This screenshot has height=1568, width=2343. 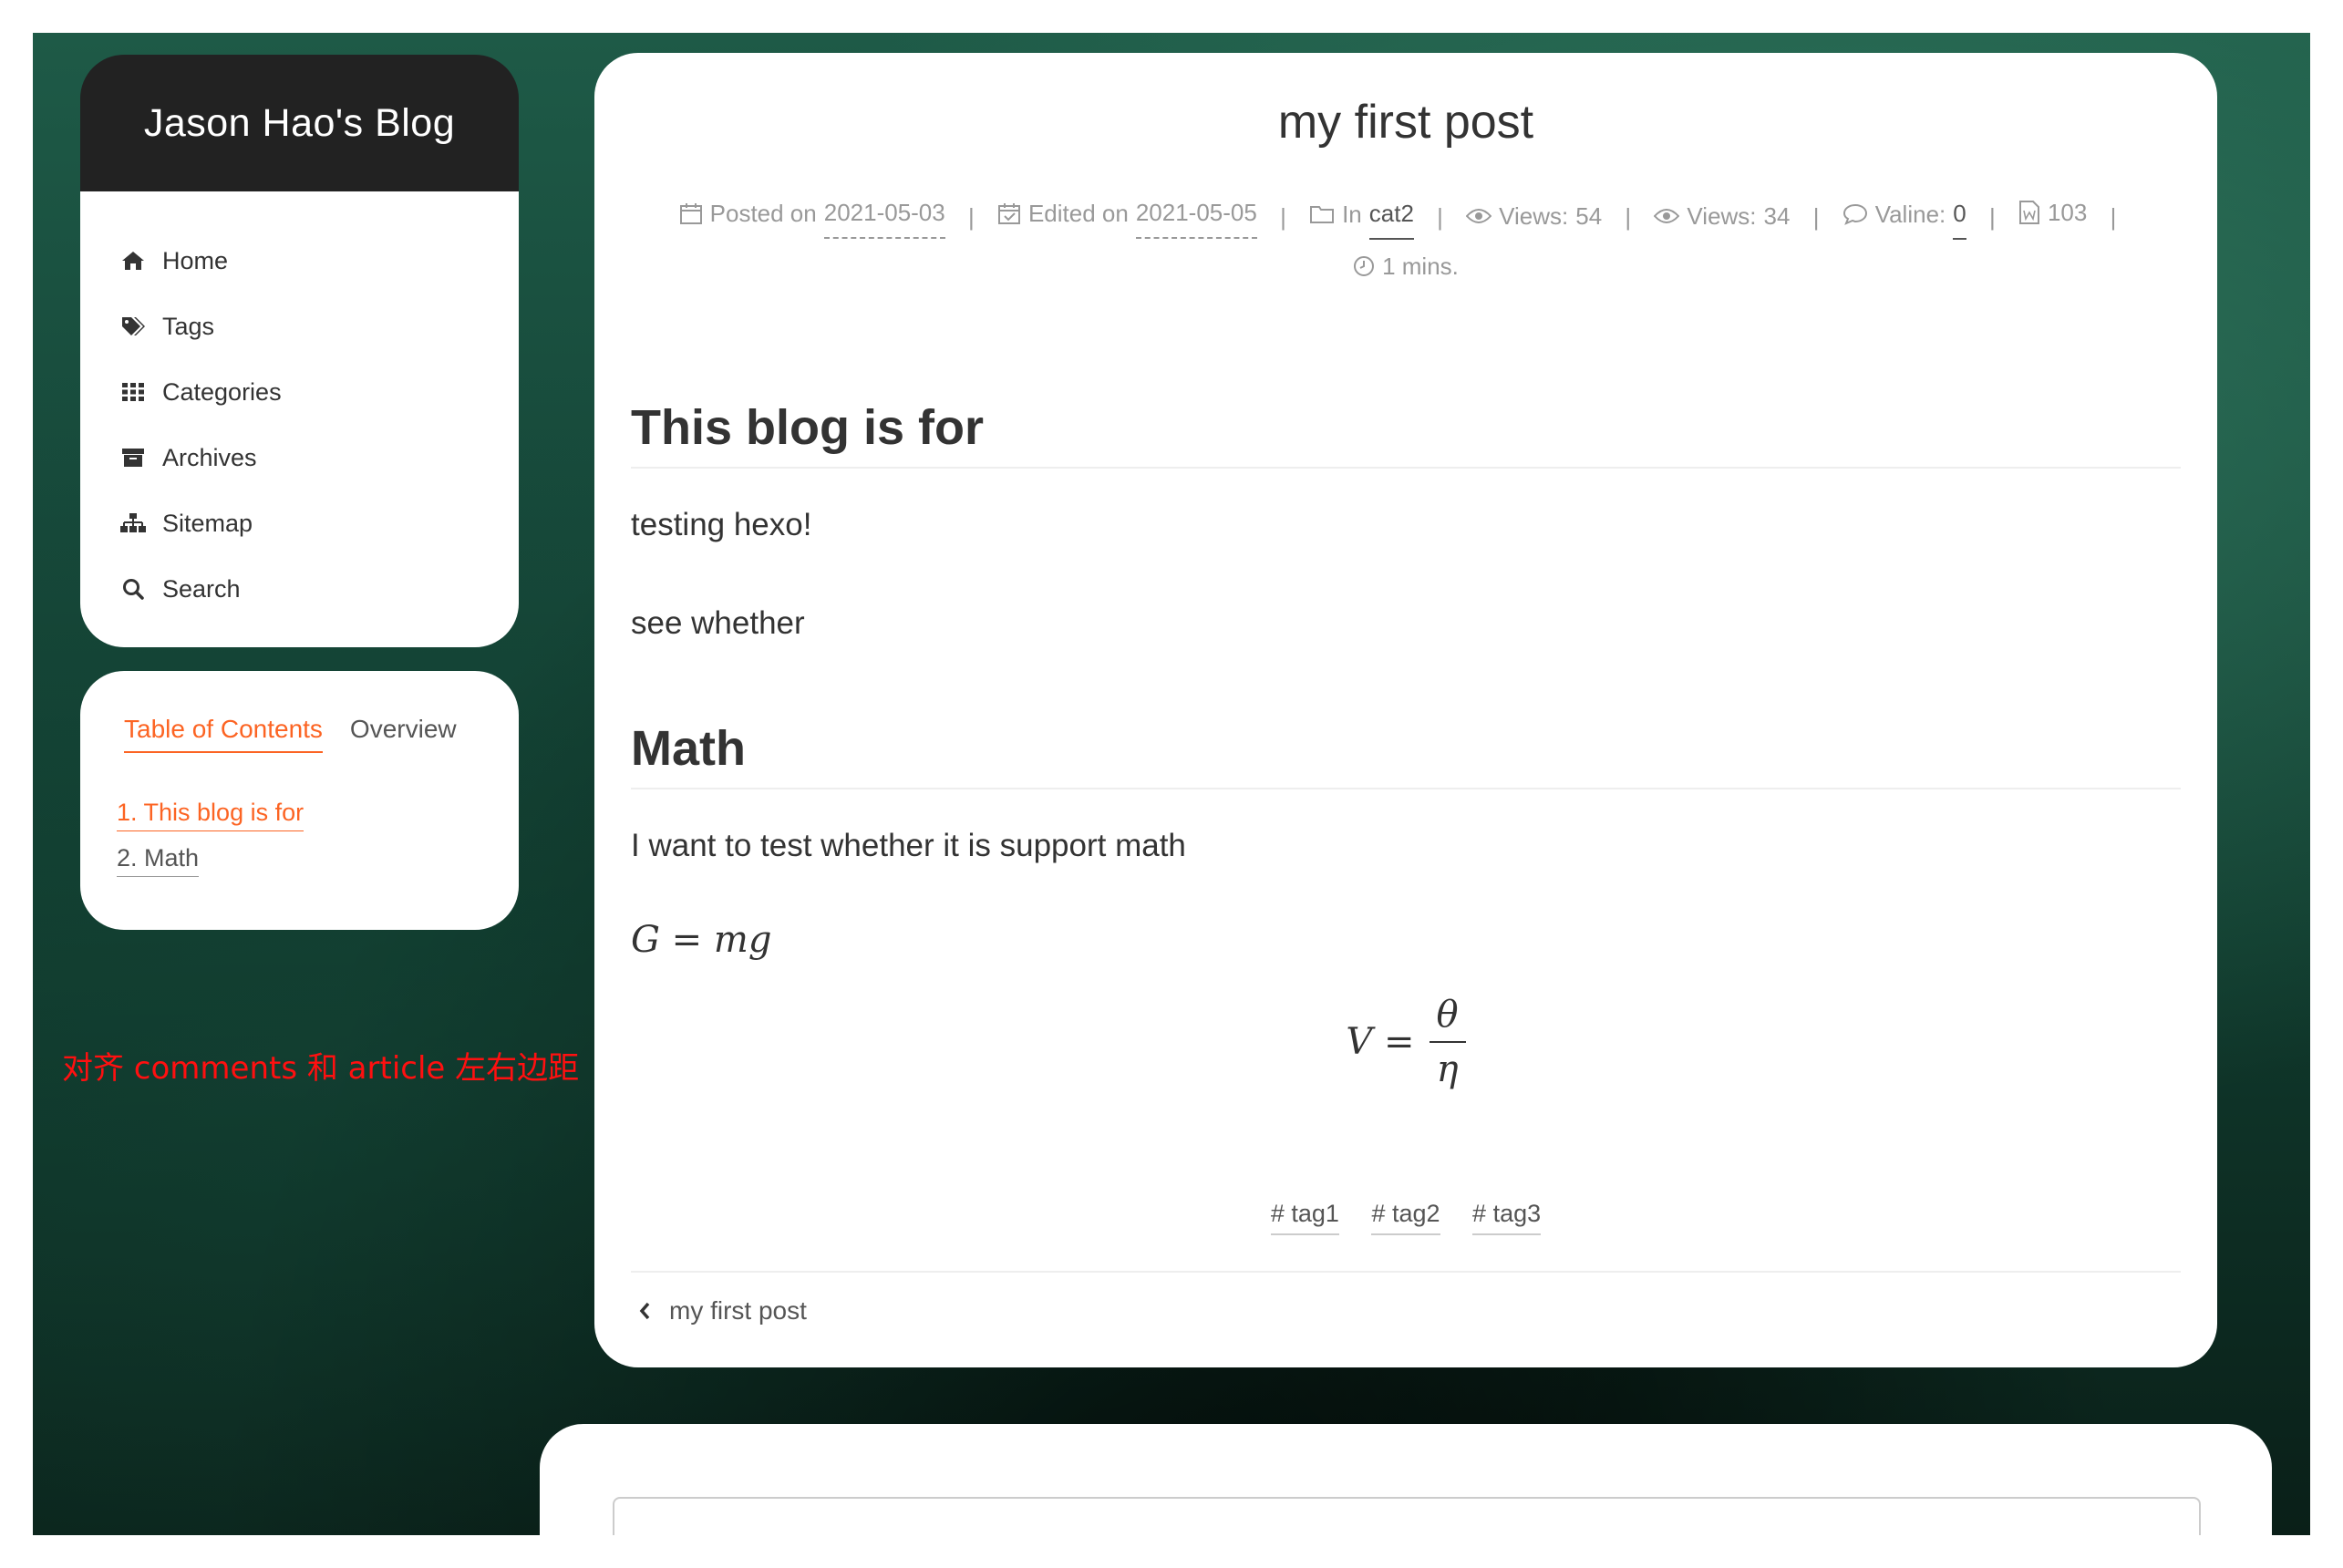 I want to click on folder-icon, so click(x=1322, y=214).